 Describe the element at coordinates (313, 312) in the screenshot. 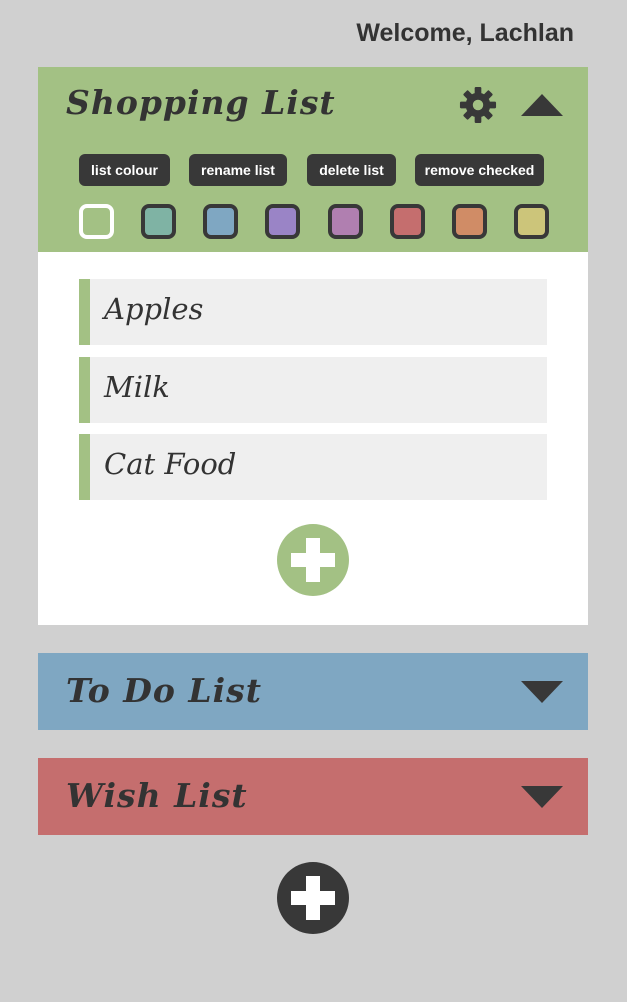

I see `list-item: Apples` at that location.